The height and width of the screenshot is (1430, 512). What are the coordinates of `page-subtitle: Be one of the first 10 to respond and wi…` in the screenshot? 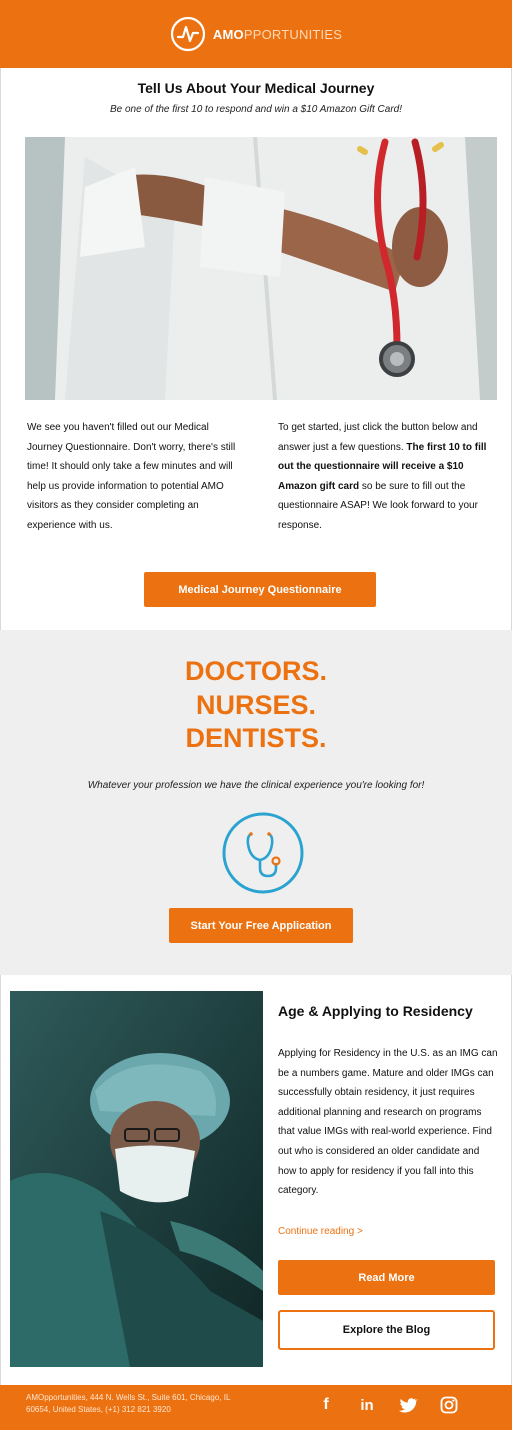 It's located at (256, 109).